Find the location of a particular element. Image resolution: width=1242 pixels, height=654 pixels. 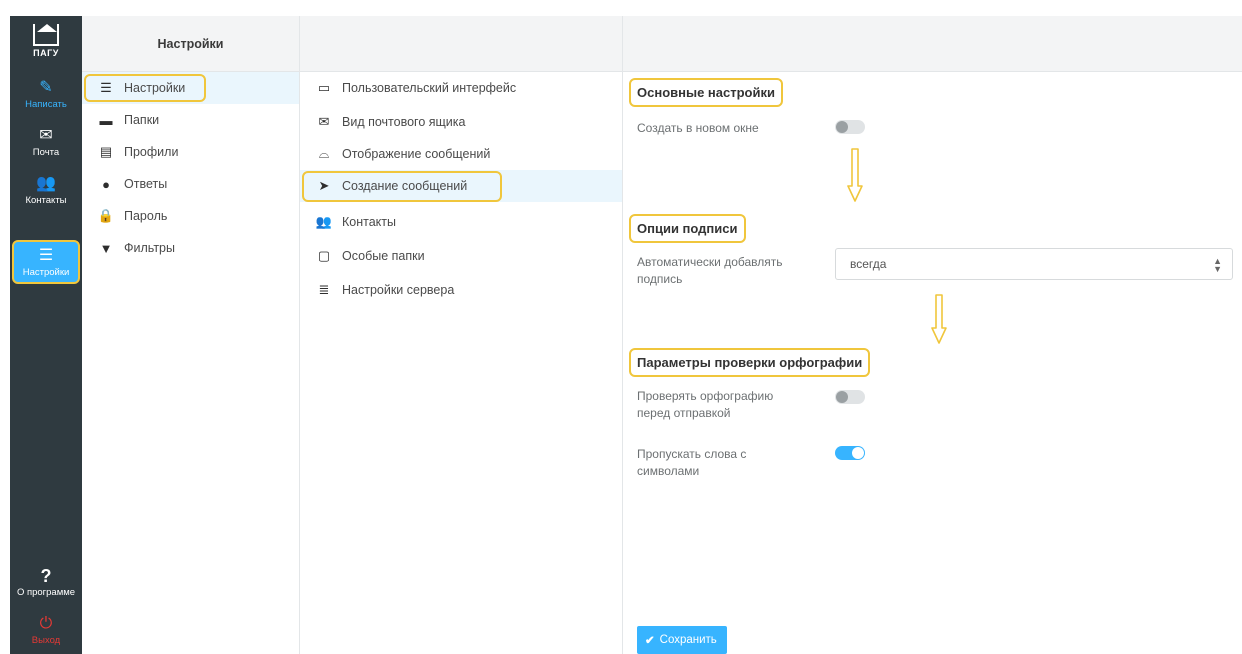

category-label: Фильтры is located at coordinates (149, 248).